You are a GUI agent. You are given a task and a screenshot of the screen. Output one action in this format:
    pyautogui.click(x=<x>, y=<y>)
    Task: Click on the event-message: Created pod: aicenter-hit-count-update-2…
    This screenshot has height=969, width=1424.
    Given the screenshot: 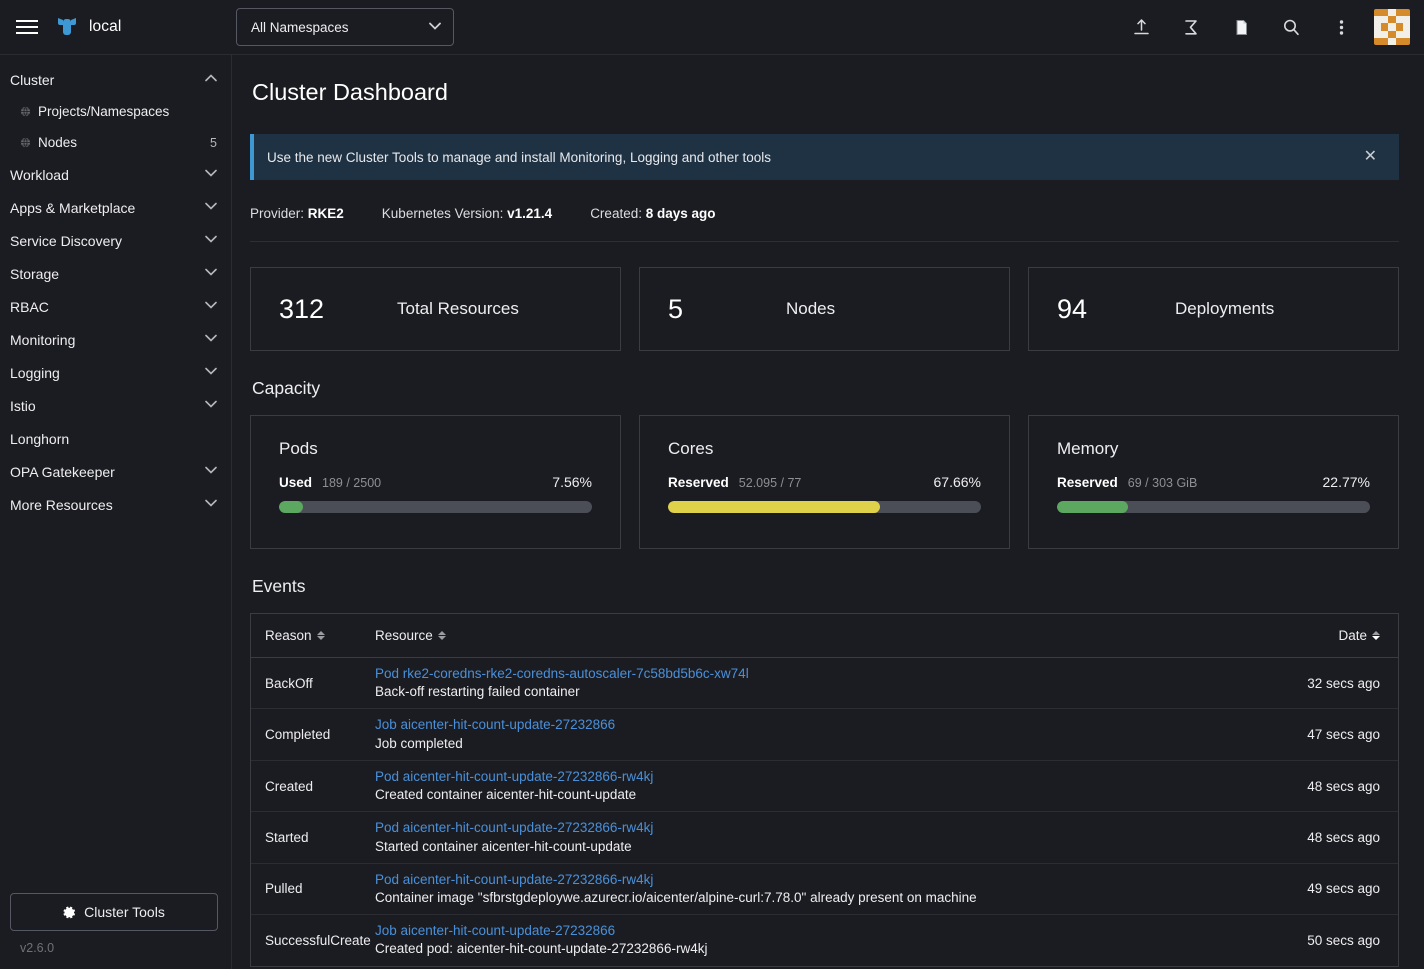 What is the action you would take?
    pyautogui.click(x=541, y=949)
    